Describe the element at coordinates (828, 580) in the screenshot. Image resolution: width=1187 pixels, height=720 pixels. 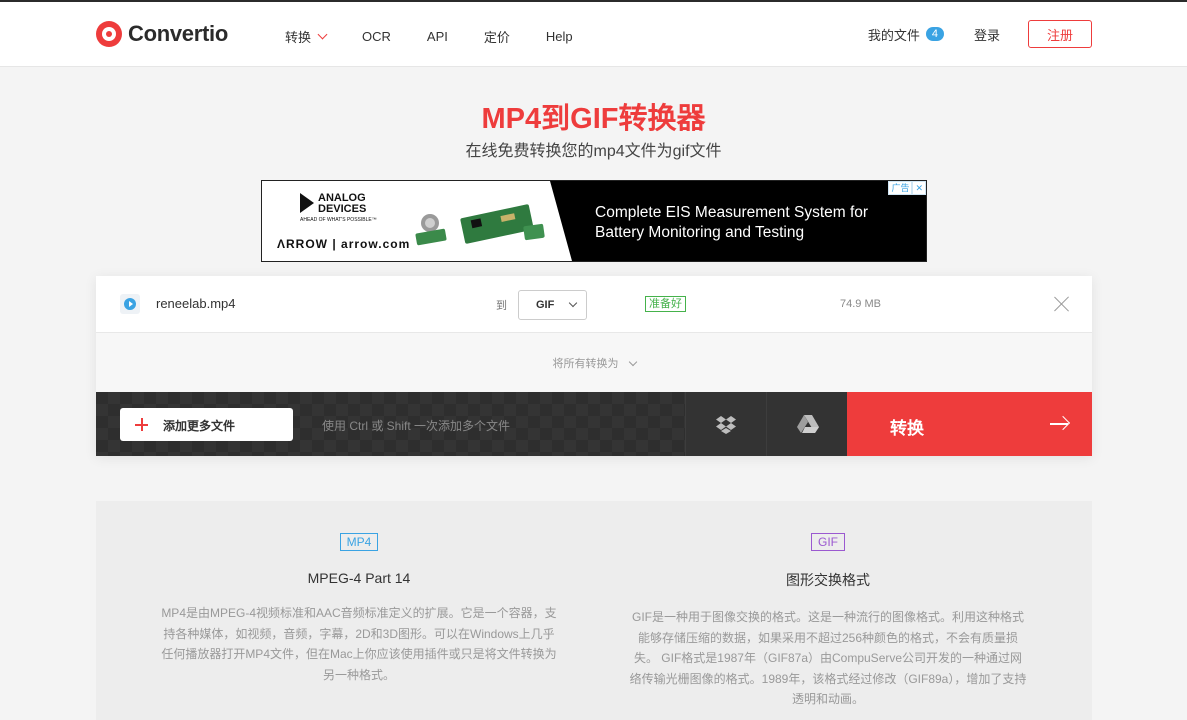
I see `format-title: 图形交换格式` at that location.